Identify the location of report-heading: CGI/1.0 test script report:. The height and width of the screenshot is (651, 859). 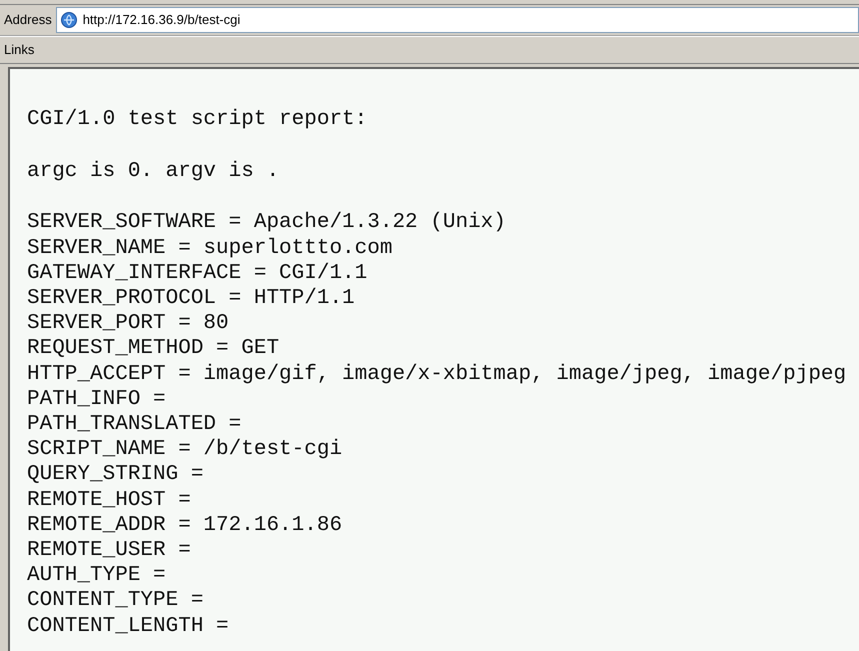
(197, 119).